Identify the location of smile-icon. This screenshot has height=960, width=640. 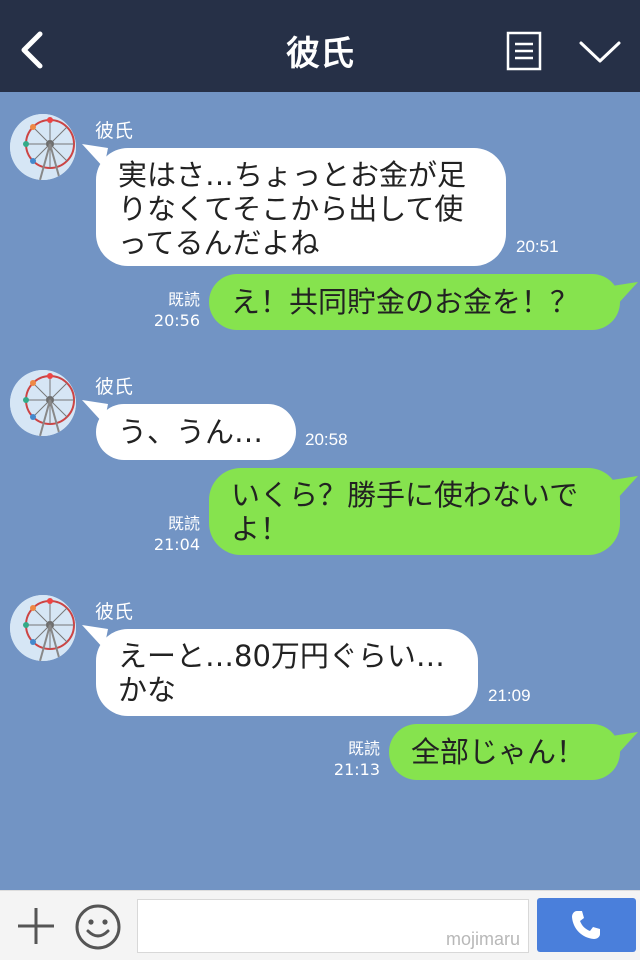
(98, 927).